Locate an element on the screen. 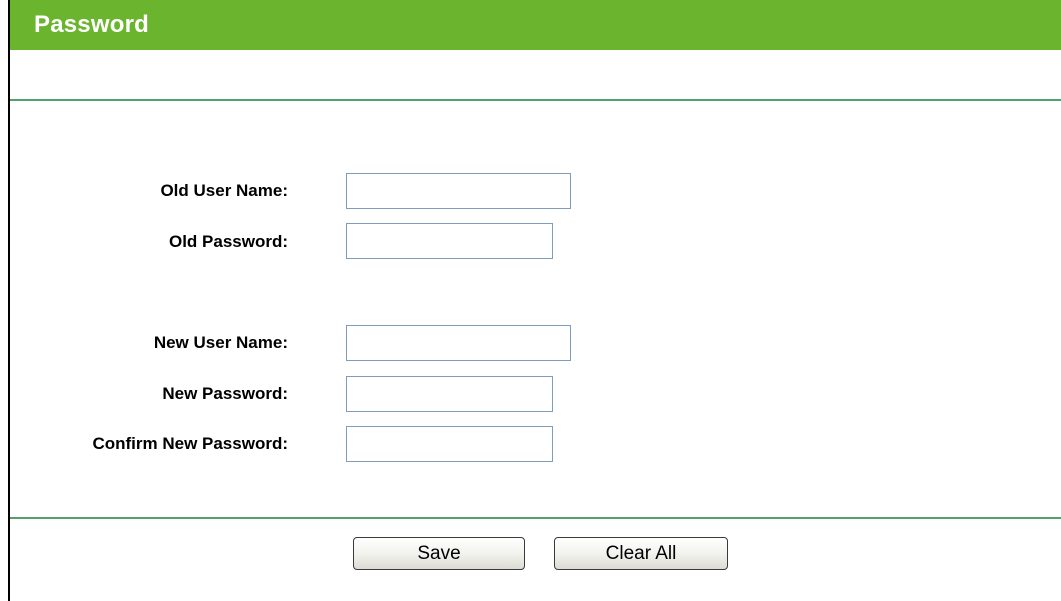 The height and width of the screenshot is (601, 1061). save-button: Save is located at coordinates (439, 553).